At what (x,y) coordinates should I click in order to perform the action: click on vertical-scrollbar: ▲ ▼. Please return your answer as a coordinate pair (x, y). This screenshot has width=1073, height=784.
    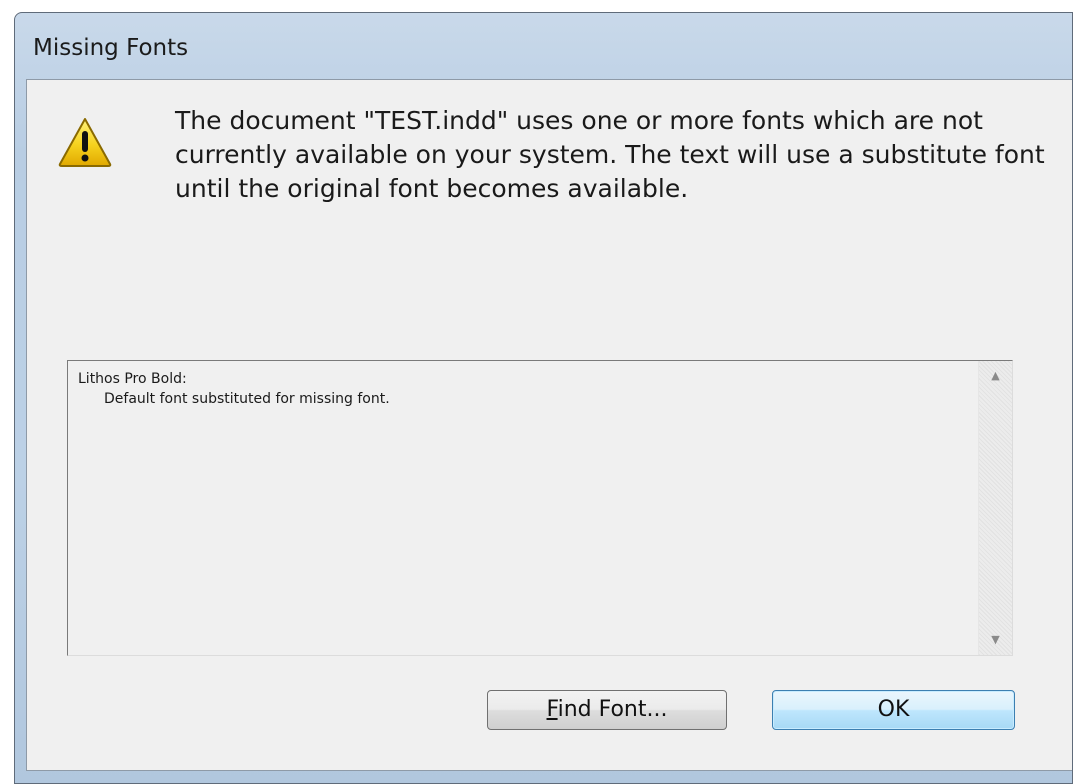
    Looking at the image, I should click on (995, 508).